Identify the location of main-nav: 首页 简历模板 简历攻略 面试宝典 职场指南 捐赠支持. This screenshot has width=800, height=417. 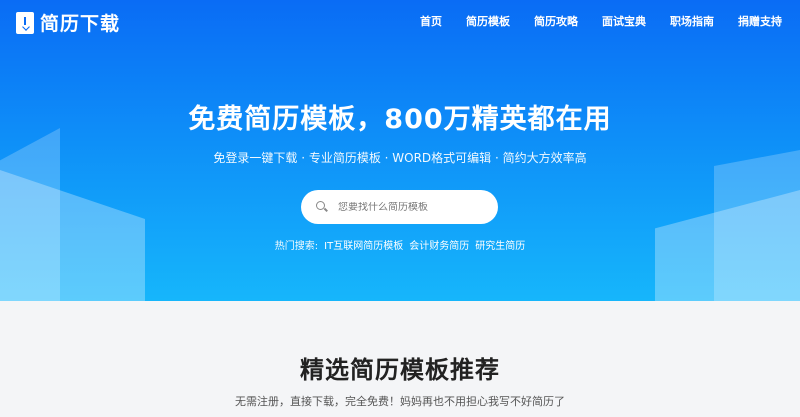
(601, 21).